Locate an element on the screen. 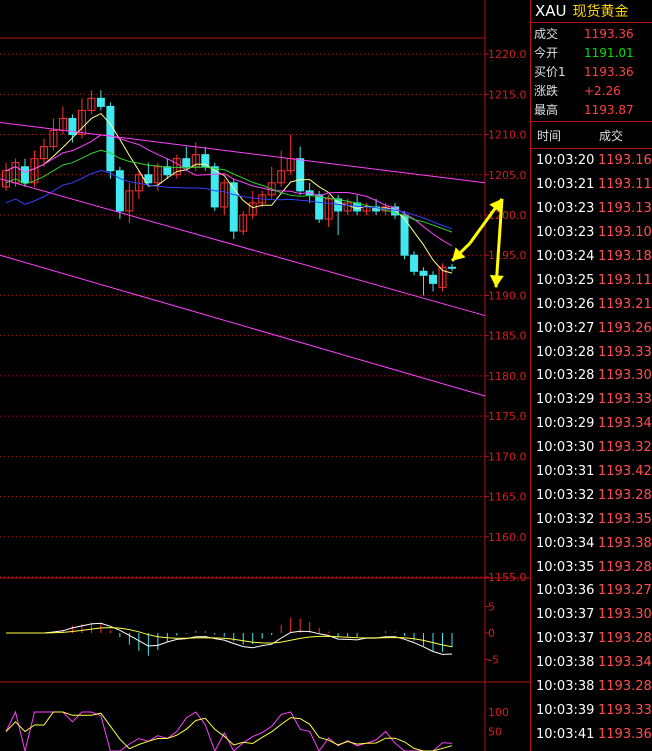 The height and width of the screenshot is (751, 652). tick-row: 10:03:26 1193.21 is located at coordinates (591, 304).